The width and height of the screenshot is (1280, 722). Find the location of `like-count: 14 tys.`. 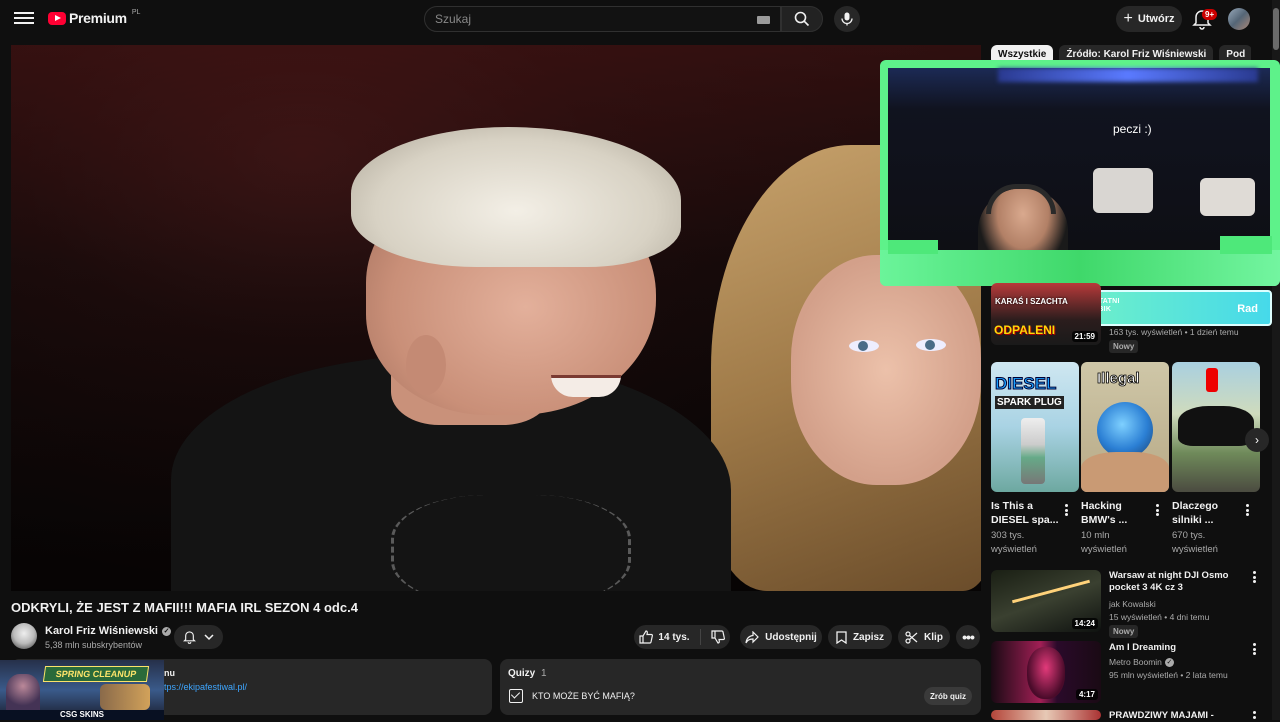

like-count: 14 tys. is located at coordinates (674, 637).